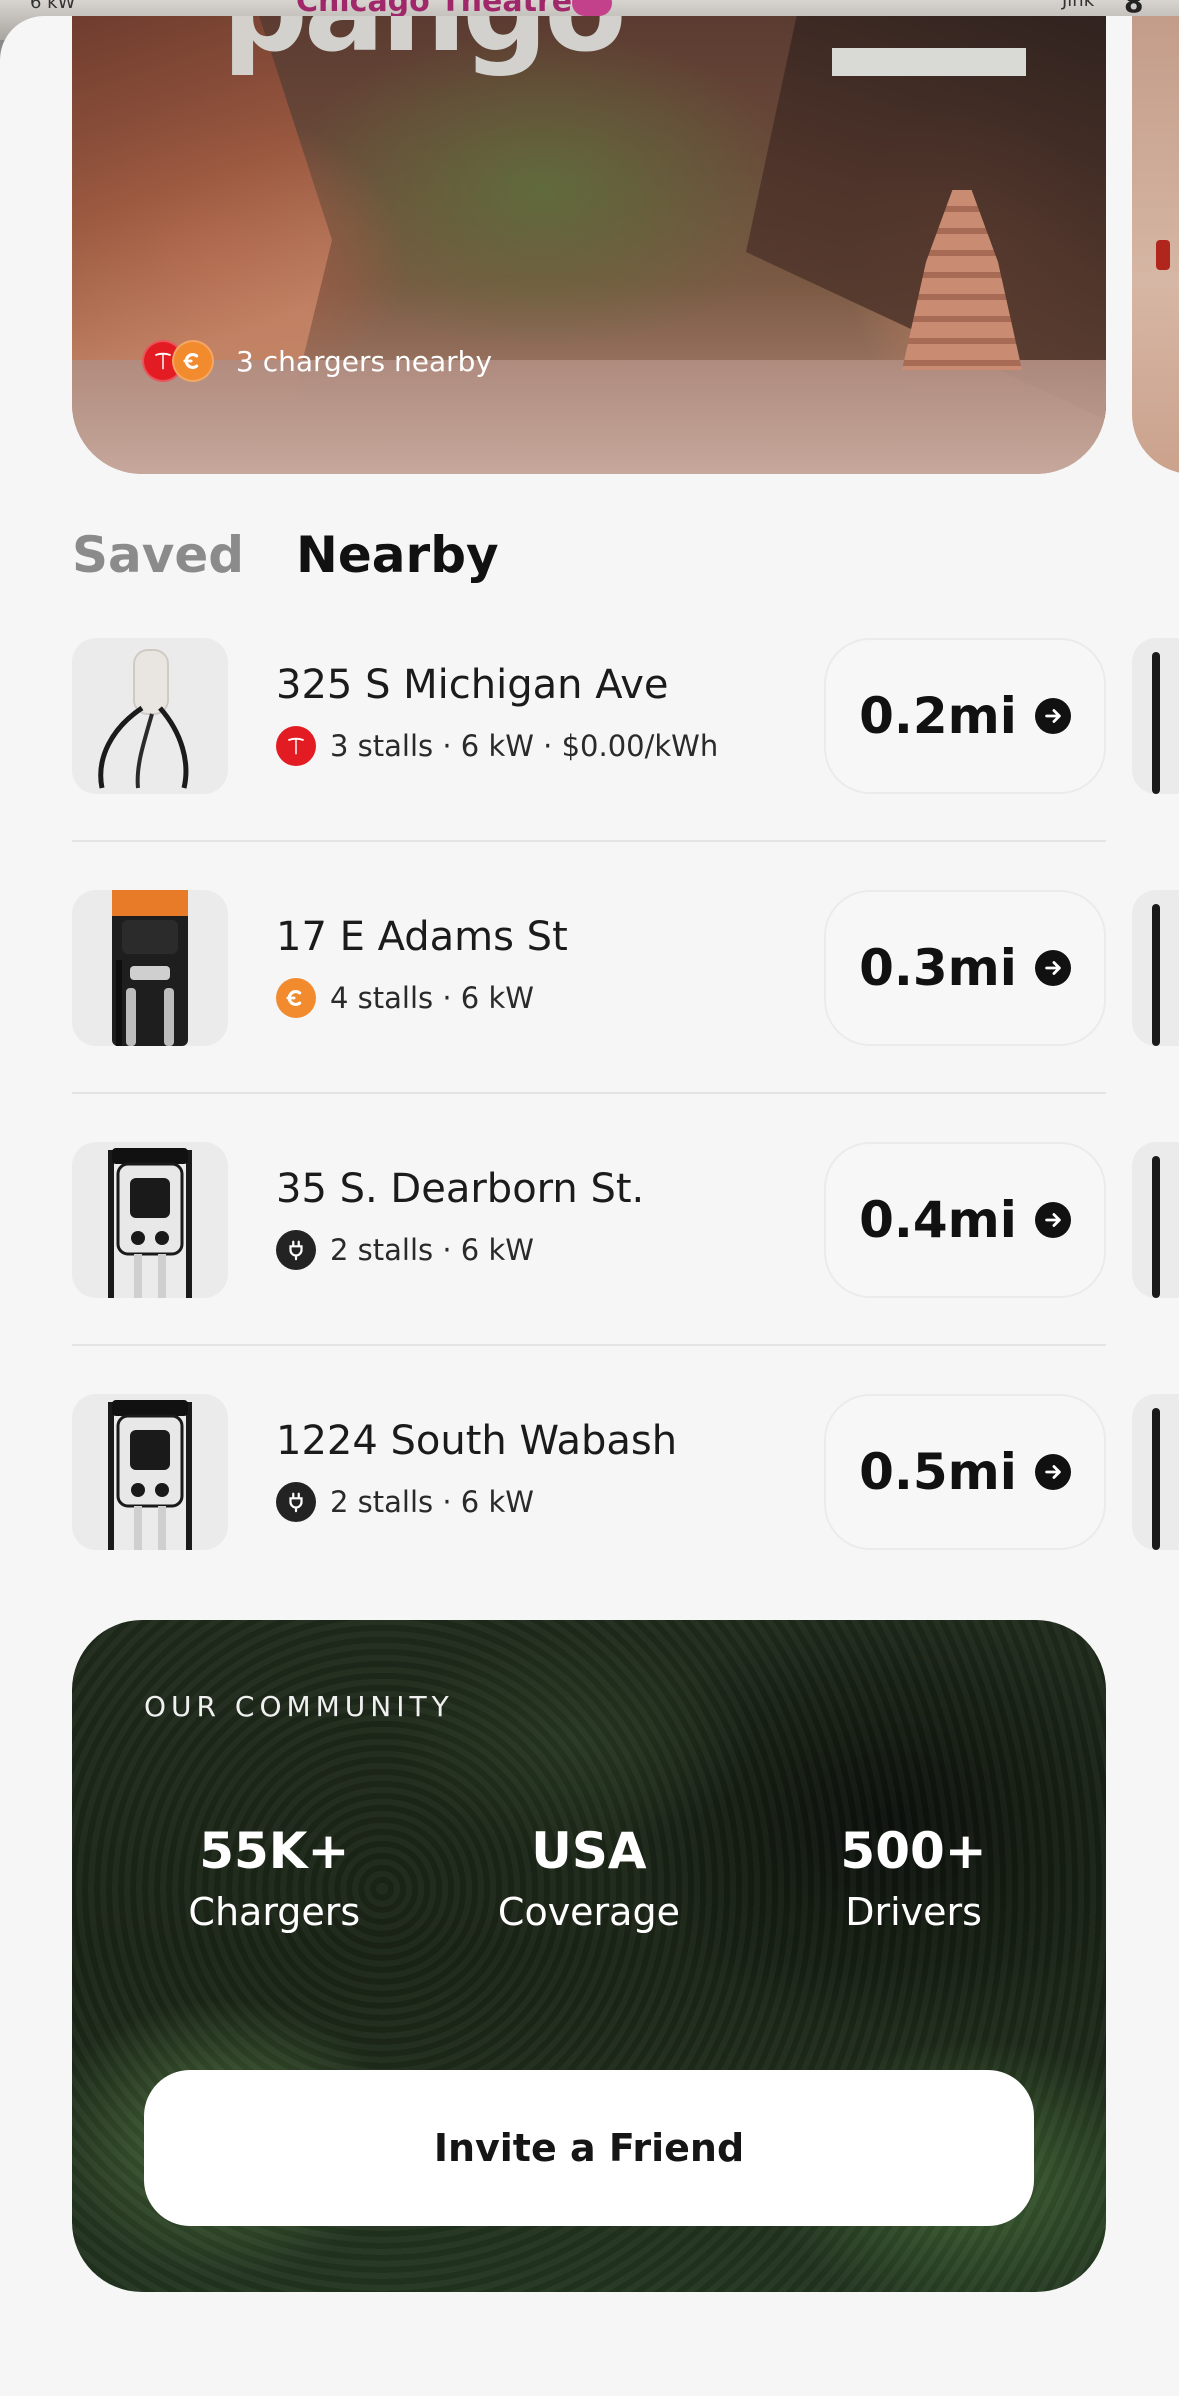 The height and width of the screenshot is (2396, 1179). Describe the element at coordinates (1163, 255) in the screenshot. I see `hero-image-figure` at that location.